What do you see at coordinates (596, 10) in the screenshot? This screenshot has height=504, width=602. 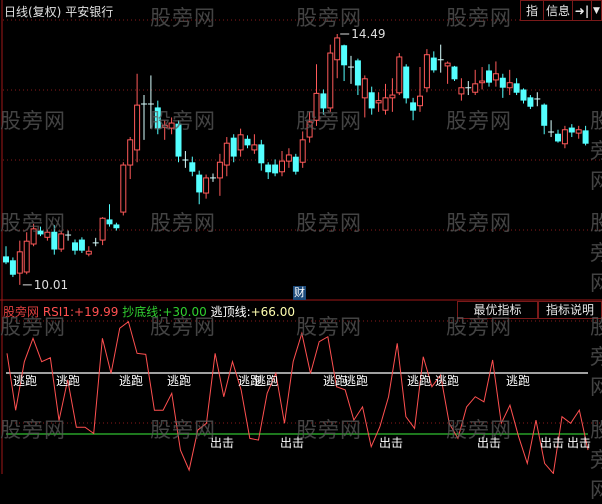 I see `chevron-down-icon: ▼` at bounding box center [596, 10].